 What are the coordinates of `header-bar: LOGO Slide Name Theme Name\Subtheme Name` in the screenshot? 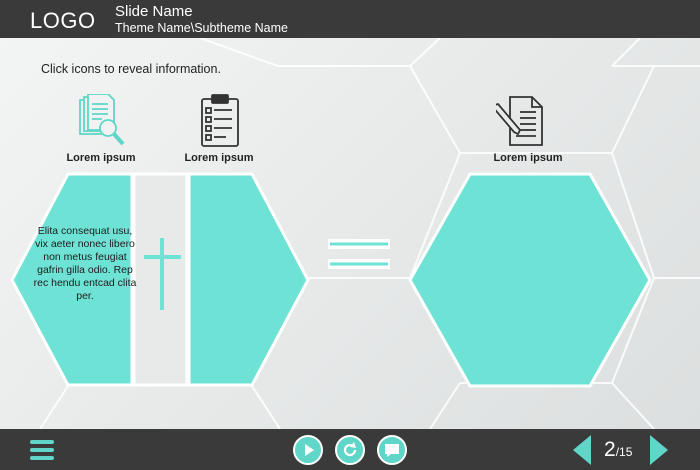 It's located at (350, 19).